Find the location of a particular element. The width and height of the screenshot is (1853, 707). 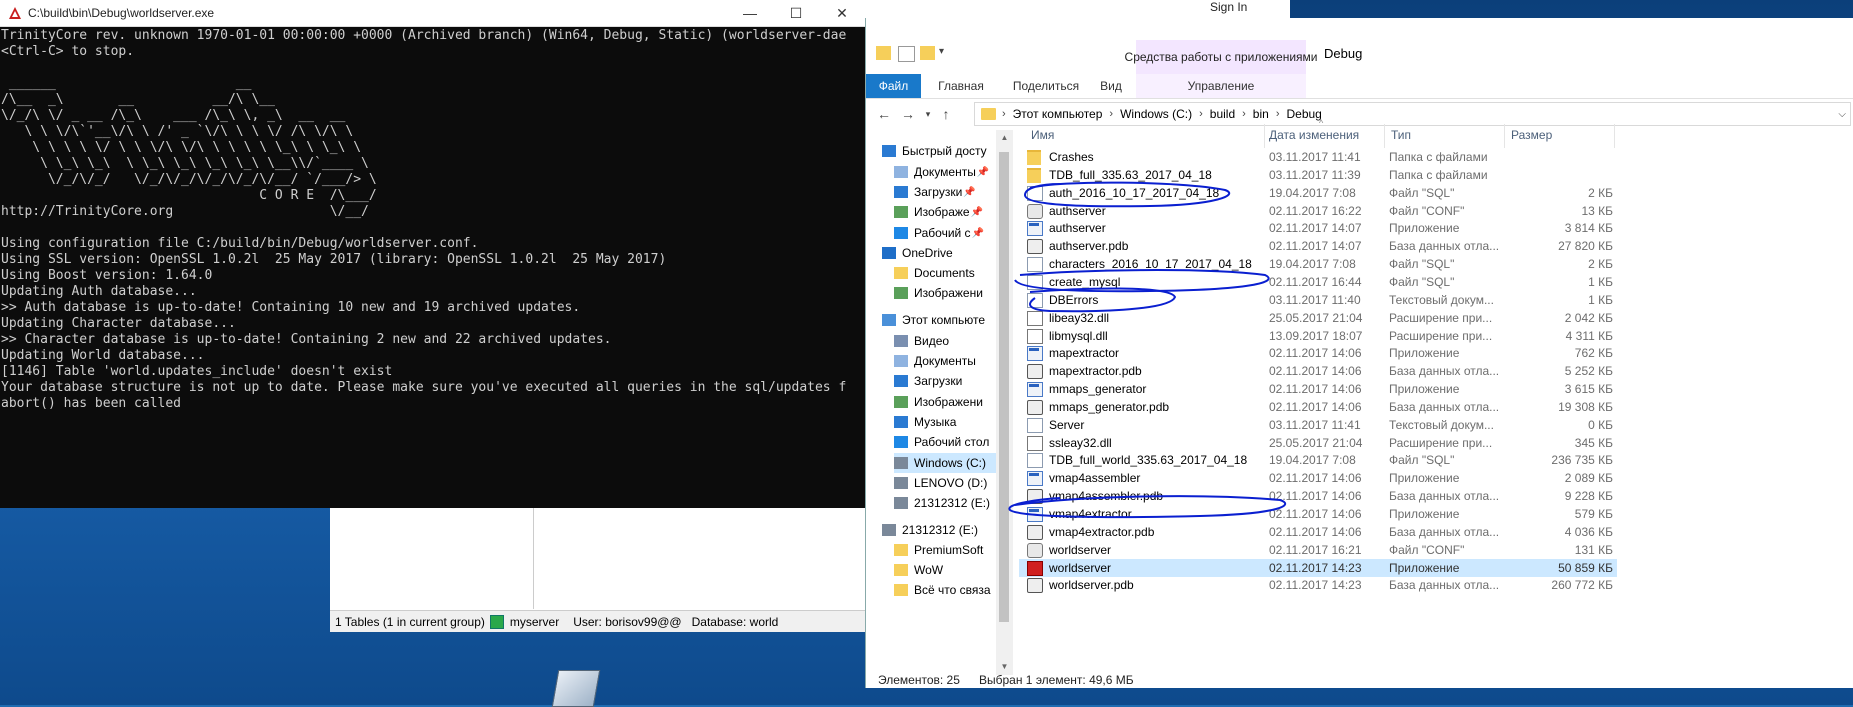

breadcrumb-bin: bin is located at coordinates (1261, 114).